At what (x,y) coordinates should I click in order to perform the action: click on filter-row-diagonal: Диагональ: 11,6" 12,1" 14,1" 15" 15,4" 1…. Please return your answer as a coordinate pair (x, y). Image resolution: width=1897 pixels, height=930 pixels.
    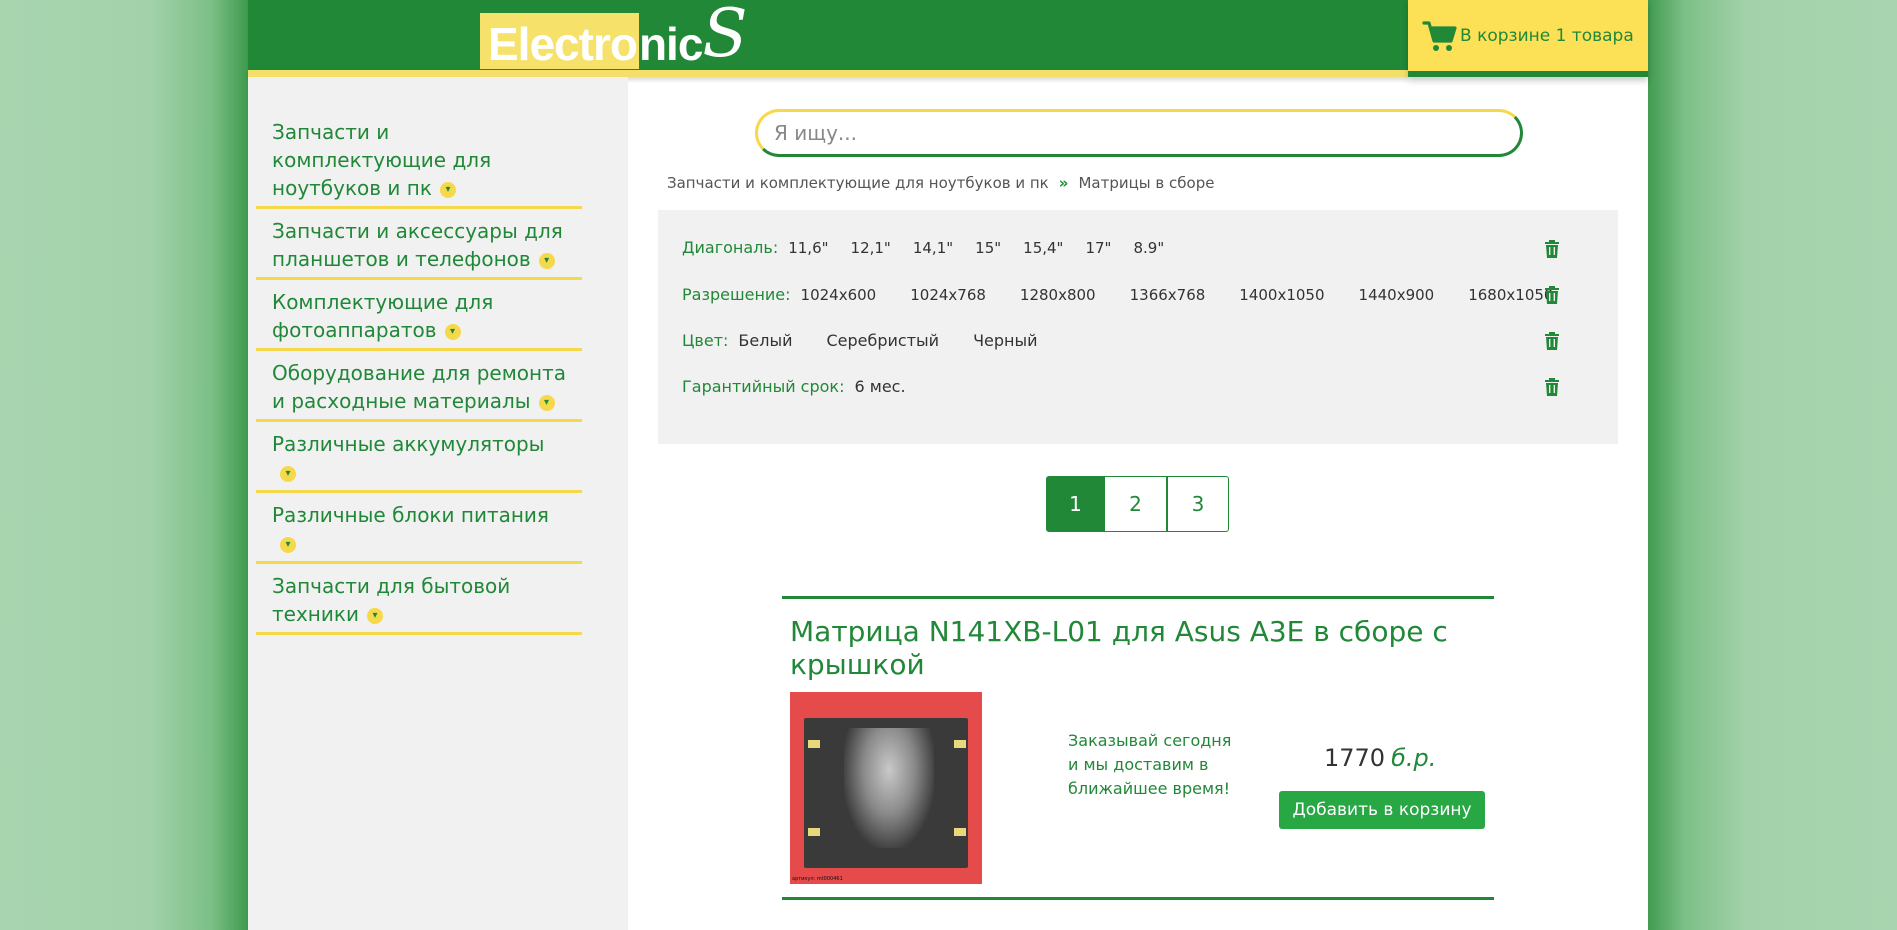
    Looking at the image, I should click on (934, 247).